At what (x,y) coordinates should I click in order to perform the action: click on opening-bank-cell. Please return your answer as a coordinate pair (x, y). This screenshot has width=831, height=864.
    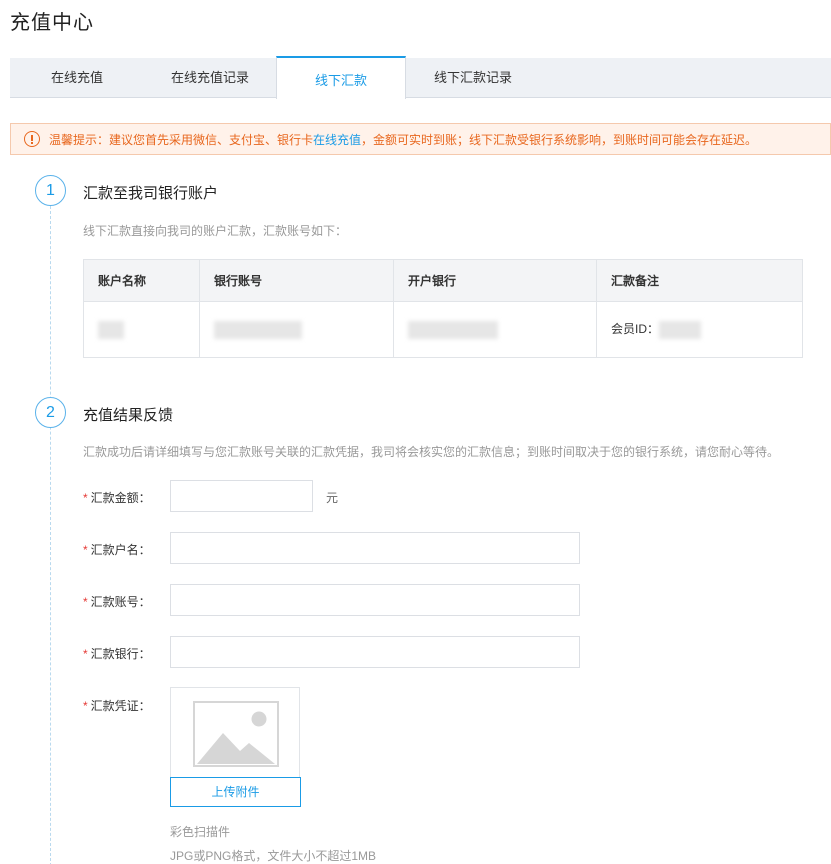
    Looking at the image, I should click on (495, 329).